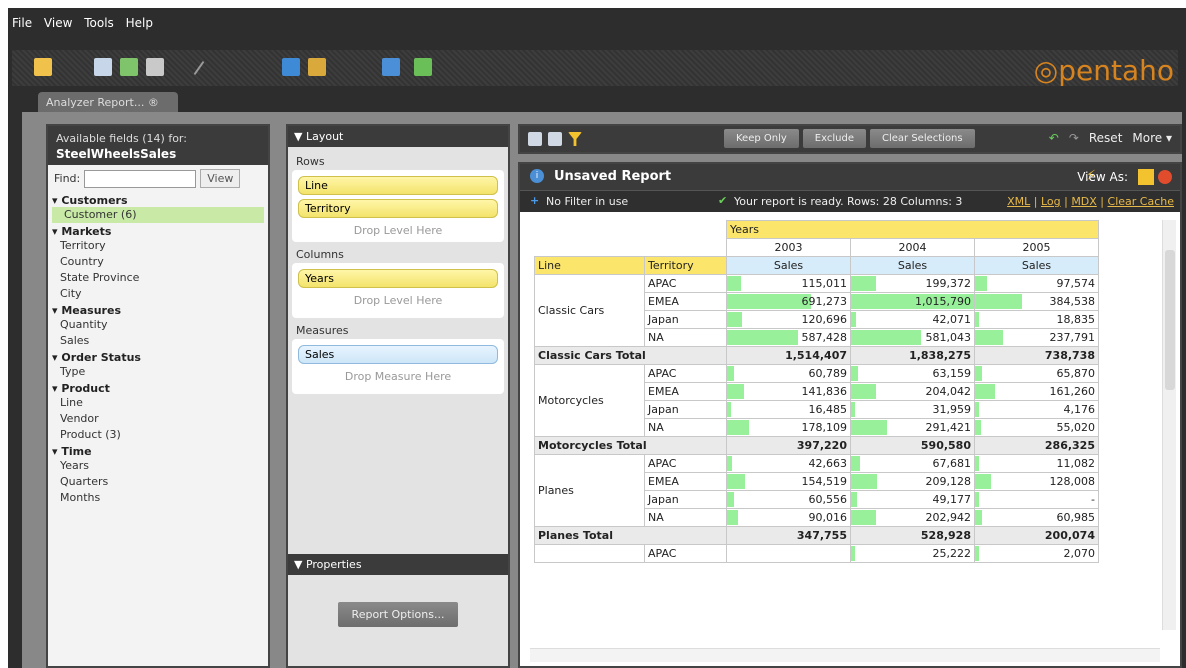 The width and height of the screenshot is (1186, 668). What do you see at coordinates (158, 325) in the screenshot?
I see `field-item: Quantity` at bounding box center [158, 325].